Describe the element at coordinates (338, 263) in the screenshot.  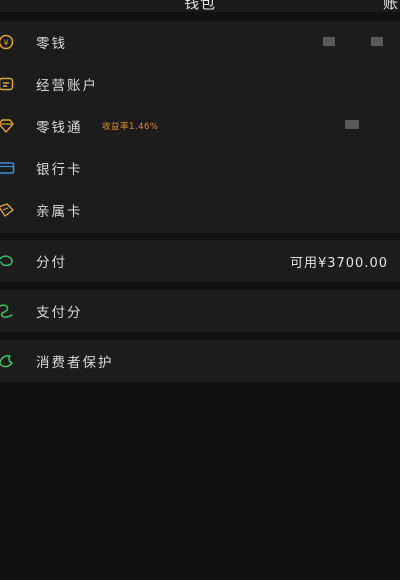
I see `fenfu-available: 可用¥3700.00` at that location.